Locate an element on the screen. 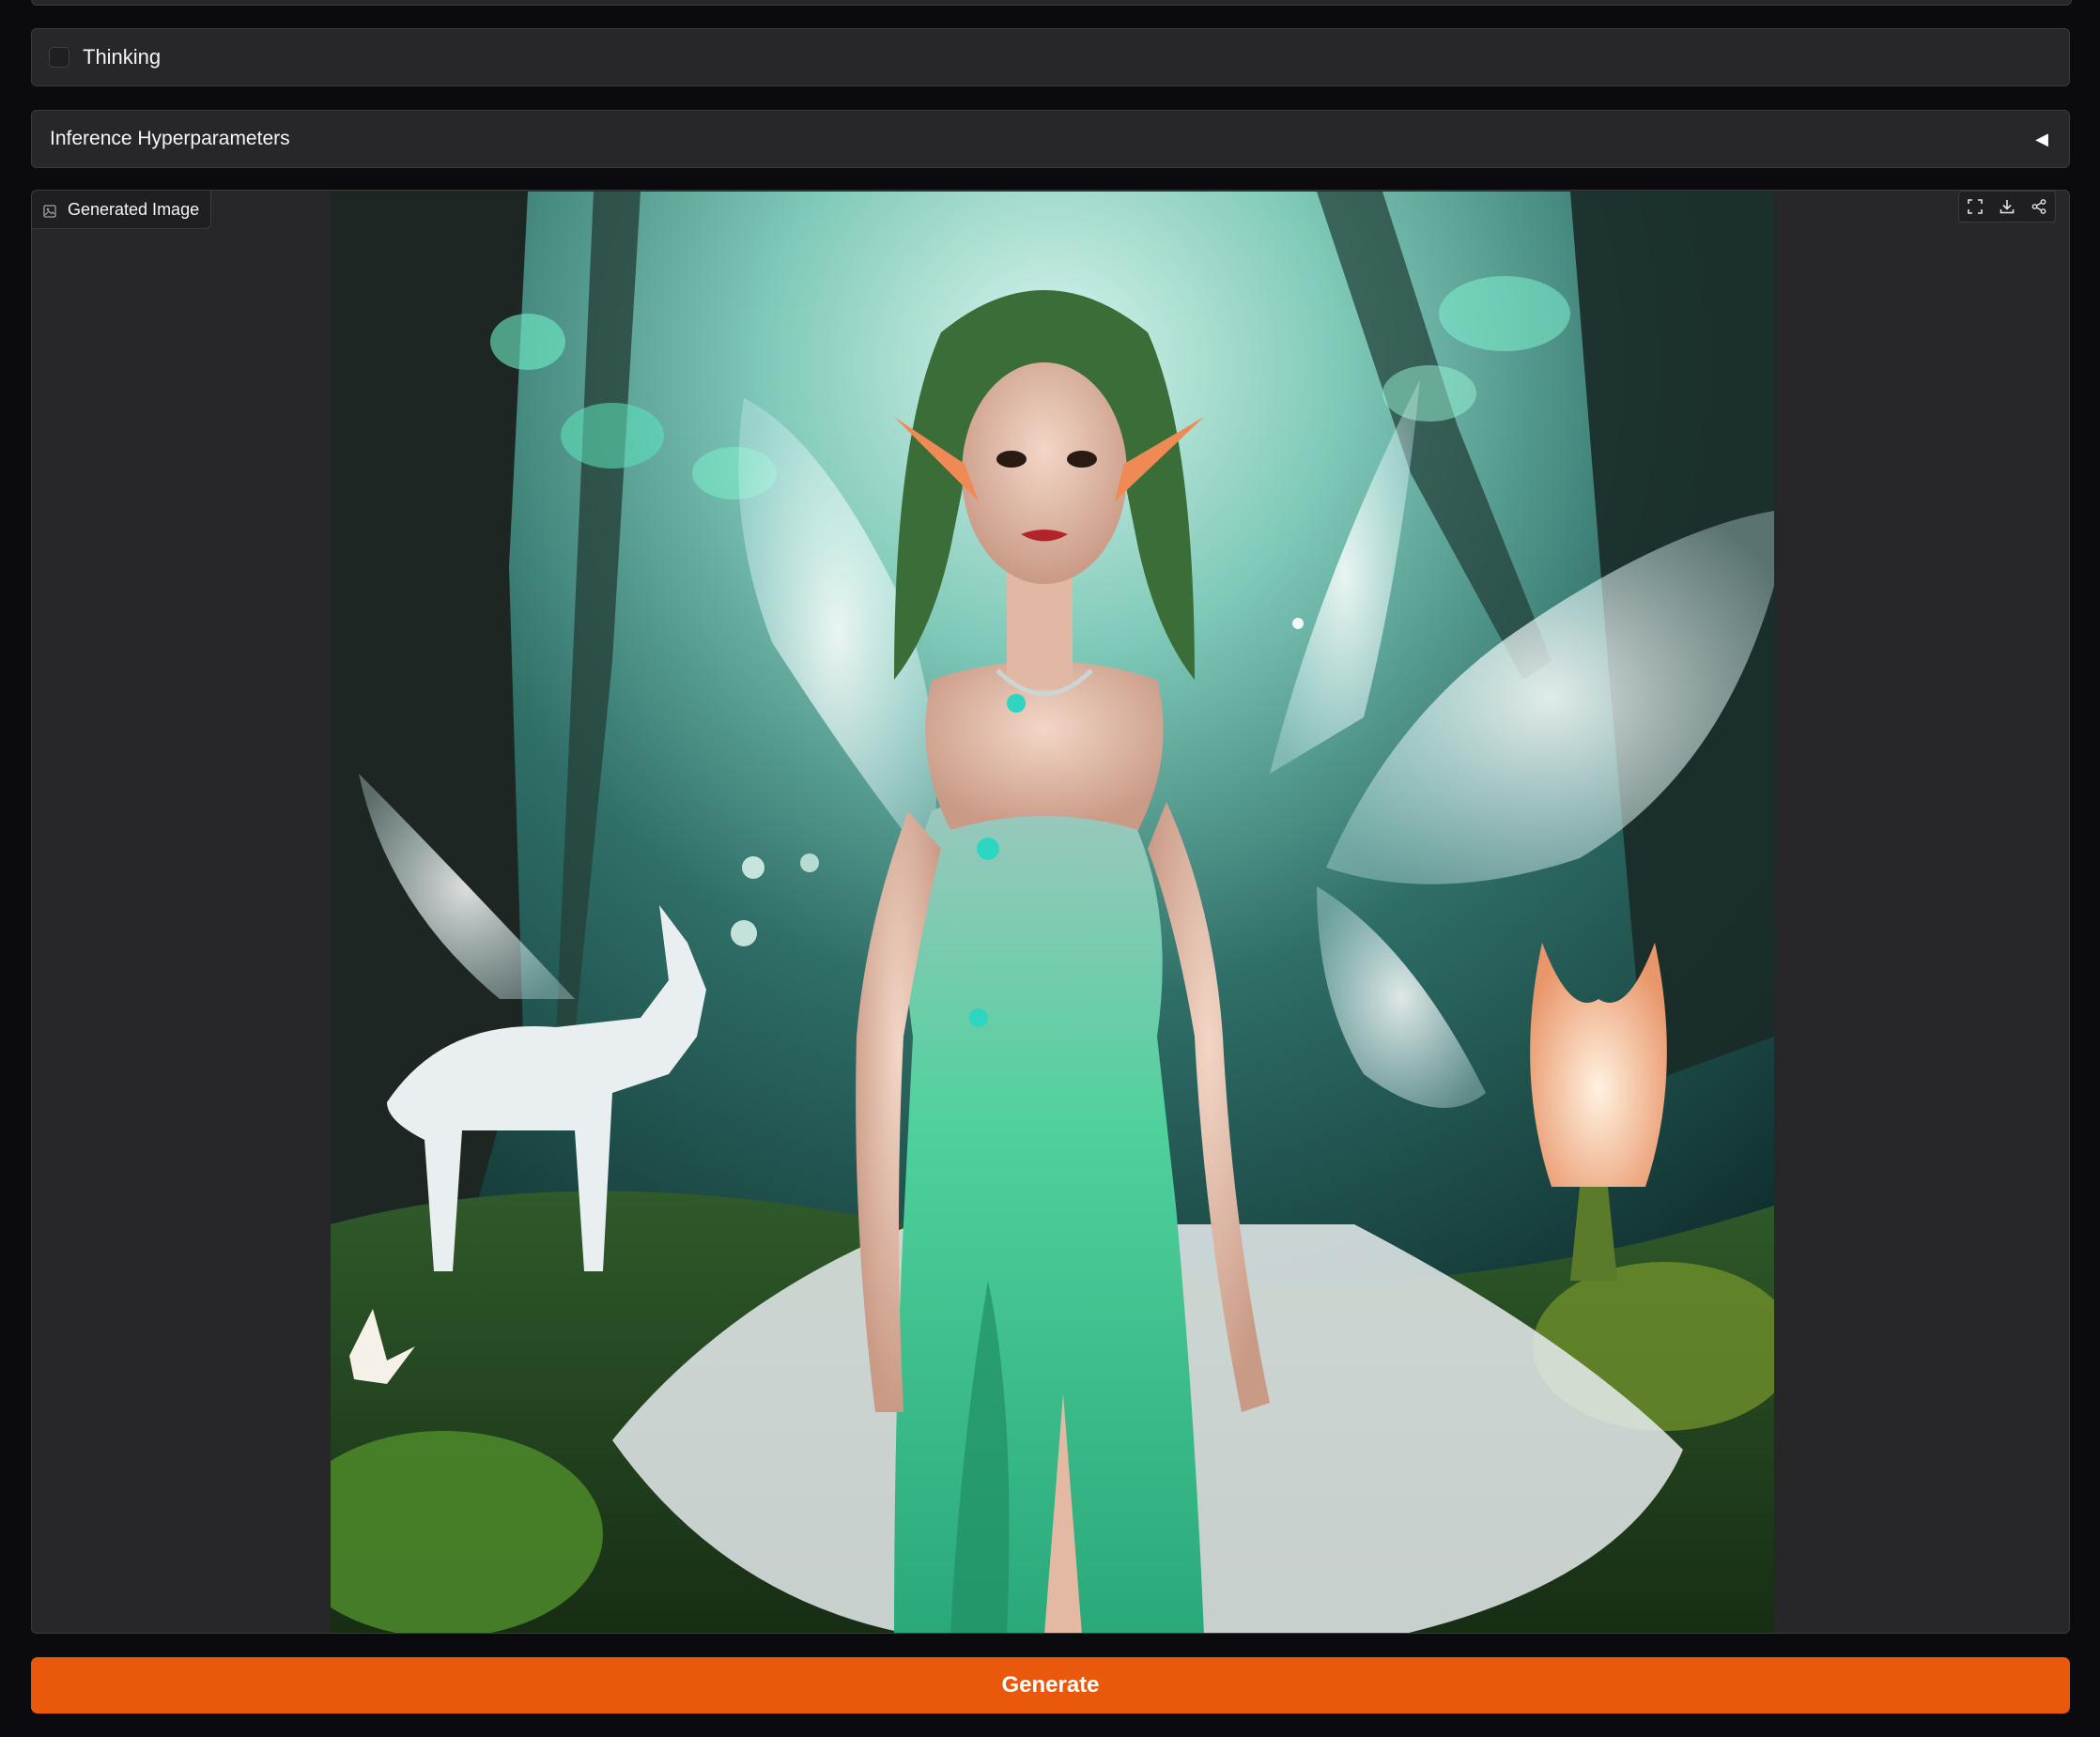 The image size is (2100, 1737). image-toolbar is located at coordinates (2007, 207).